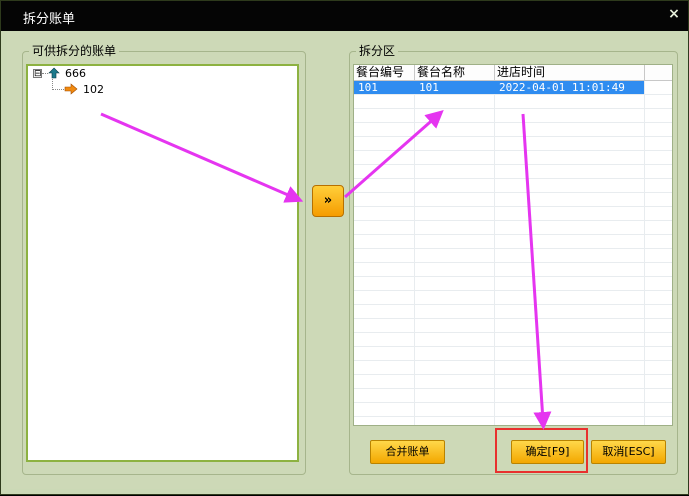 This screenshot has width=689, height=496. Describe the element at coordinates (562, 87) in the screenshot. I see `cell-arrival-time: 2022-04-01 11:01:49` at that location.